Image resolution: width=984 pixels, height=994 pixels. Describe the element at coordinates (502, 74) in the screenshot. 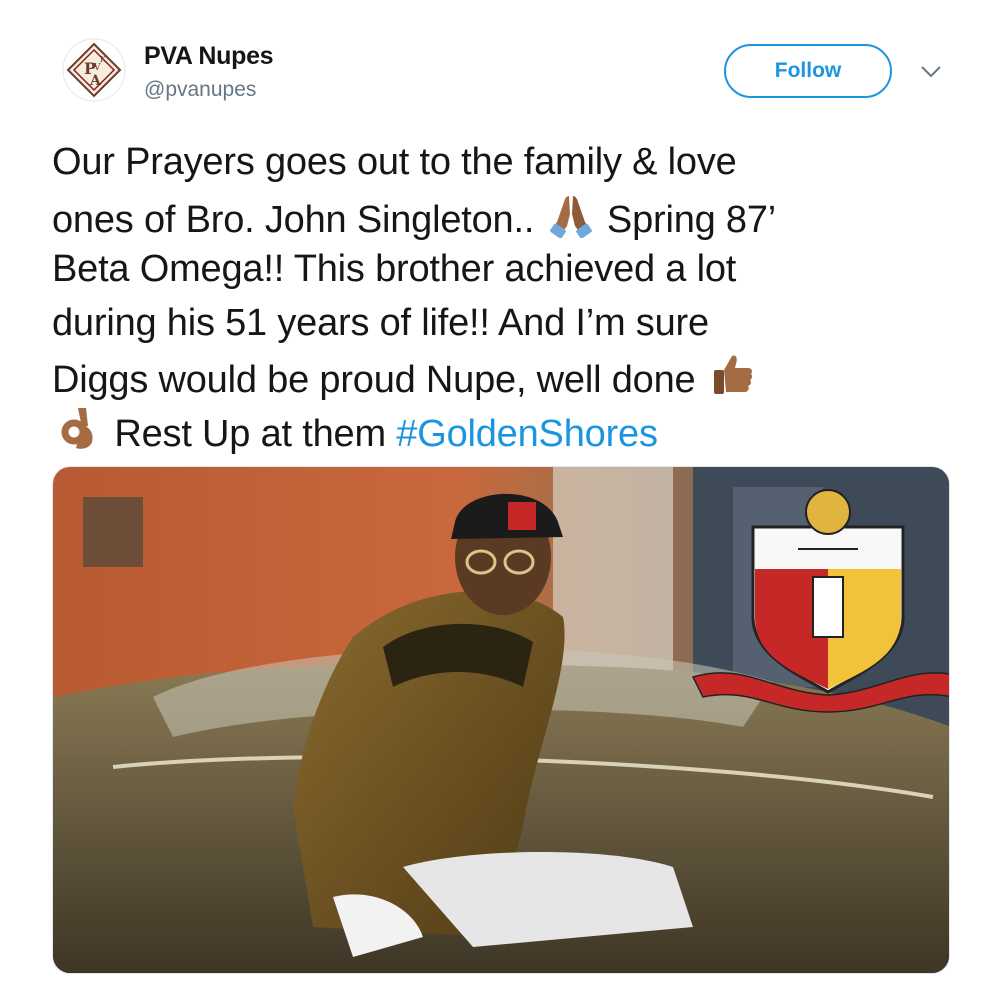

I see `tweet-header: P V A K PVA Nupes @pvanupes Follow` at that location.